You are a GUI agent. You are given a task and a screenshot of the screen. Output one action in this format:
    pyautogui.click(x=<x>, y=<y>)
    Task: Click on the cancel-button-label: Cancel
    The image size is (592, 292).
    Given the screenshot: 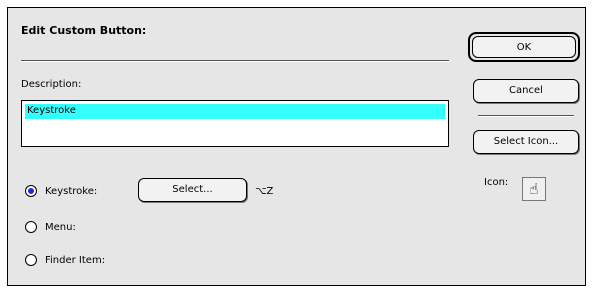 What is the action you would take?
    pyautogui.click(x=526, y=90)
    